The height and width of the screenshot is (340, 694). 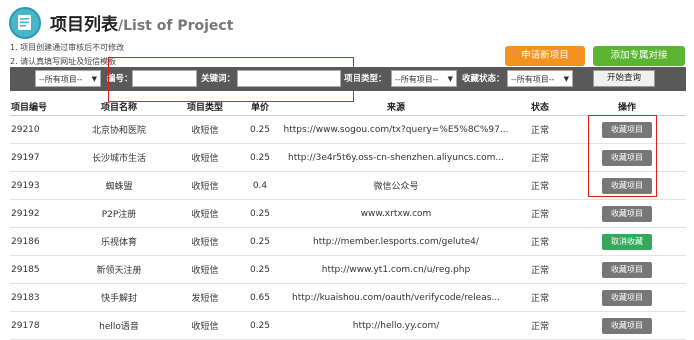 I want to click on column-header-source: 来源, so click(x=396, y=106).